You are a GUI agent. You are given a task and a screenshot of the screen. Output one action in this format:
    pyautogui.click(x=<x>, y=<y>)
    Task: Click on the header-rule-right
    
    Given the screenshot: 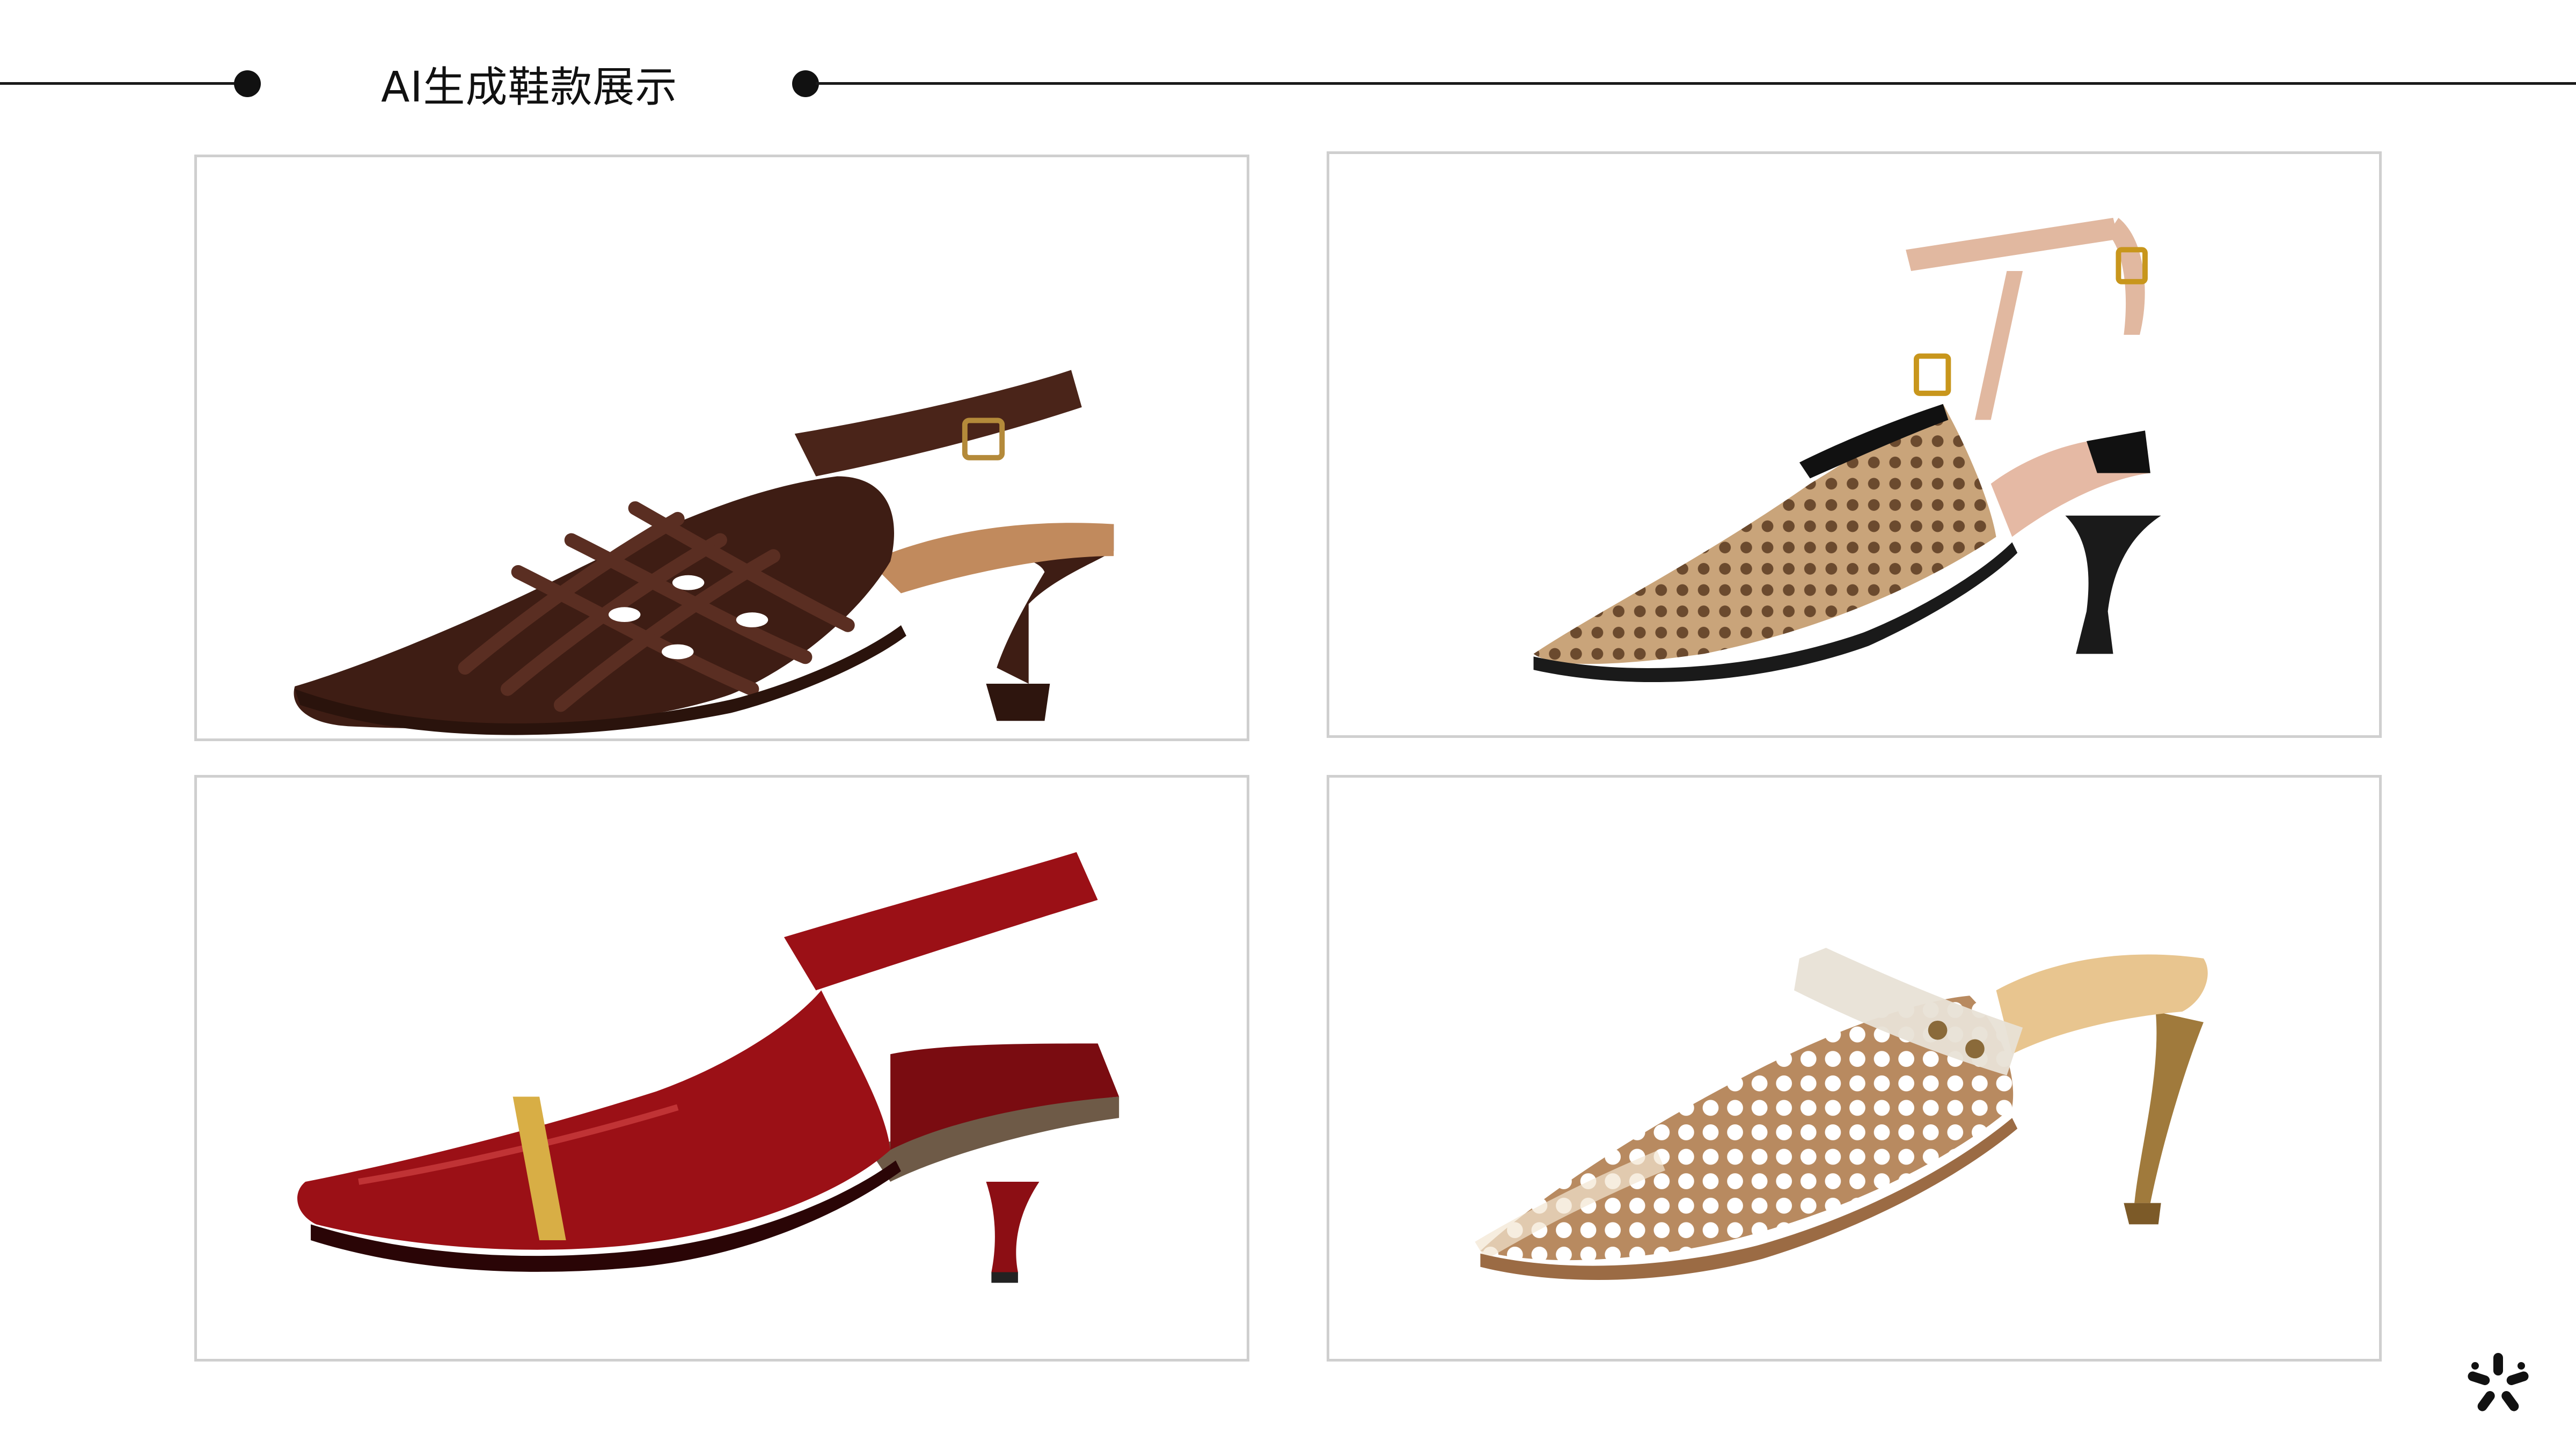 What is the action you would take?
    pyautogui.click(x=1696, y=83)
    